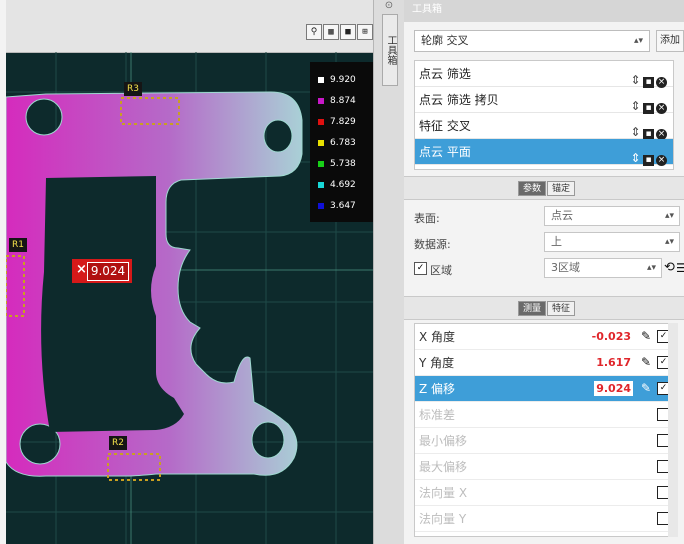 The height and width of the screenshot is (544, 684). What do you see at coordinates (680, 268) in the screenshot?
I see `list-icon: ☰` at bounding box center [680, 268].